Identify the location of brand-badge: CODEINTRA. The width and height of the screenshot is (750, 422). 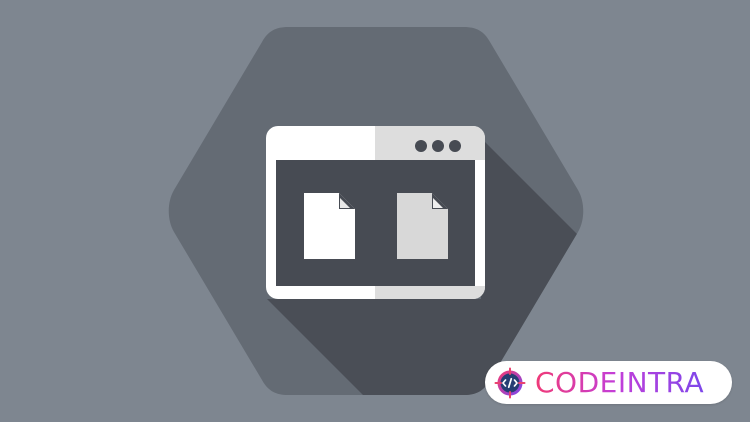
(608, 382).